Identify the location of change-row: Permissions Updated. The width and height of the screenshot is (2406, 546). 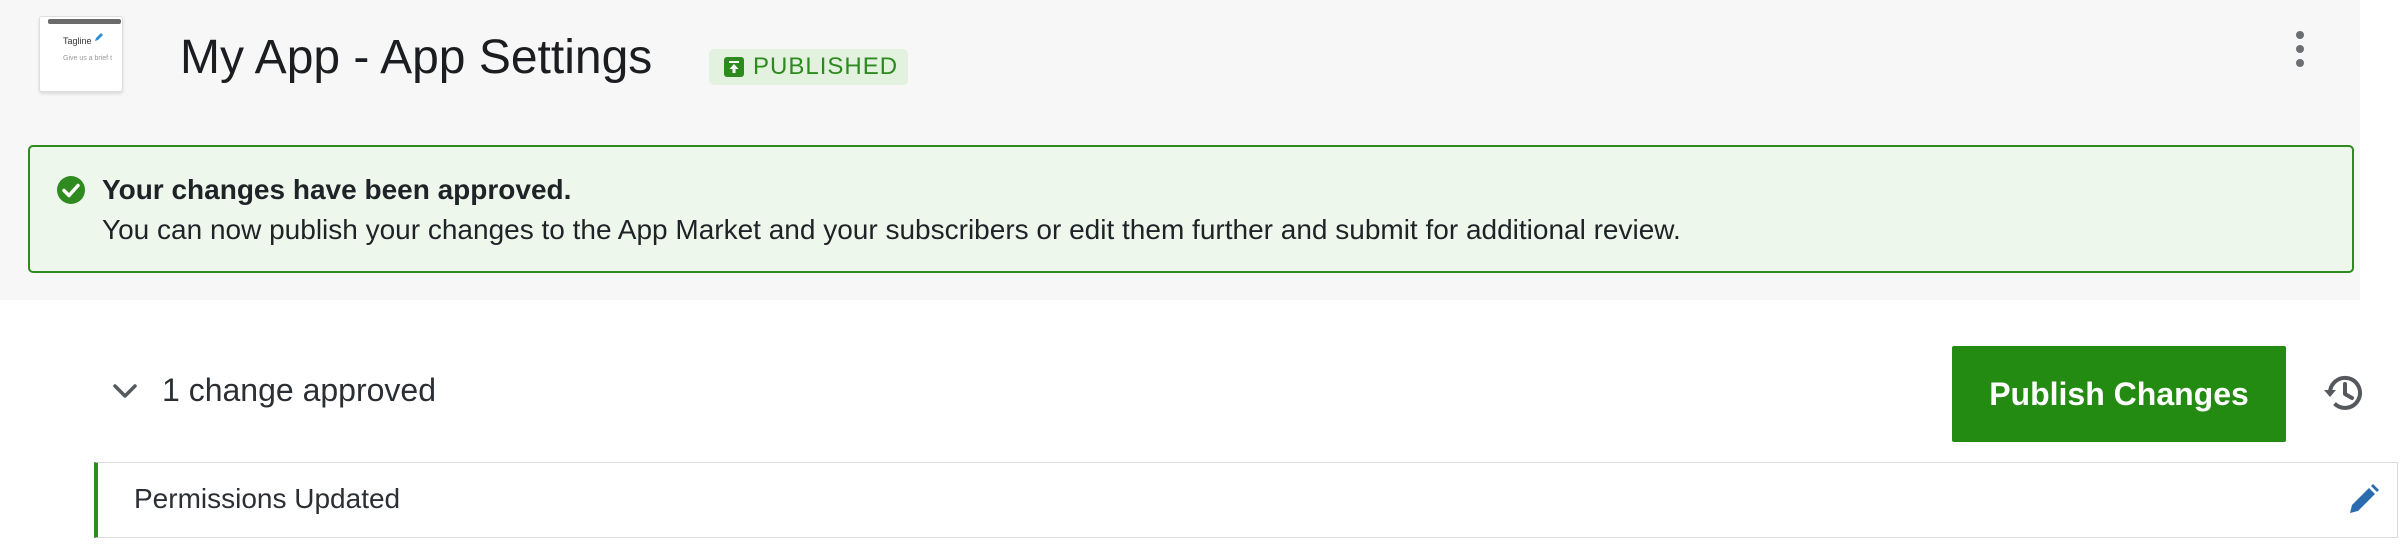
(1246, 500).